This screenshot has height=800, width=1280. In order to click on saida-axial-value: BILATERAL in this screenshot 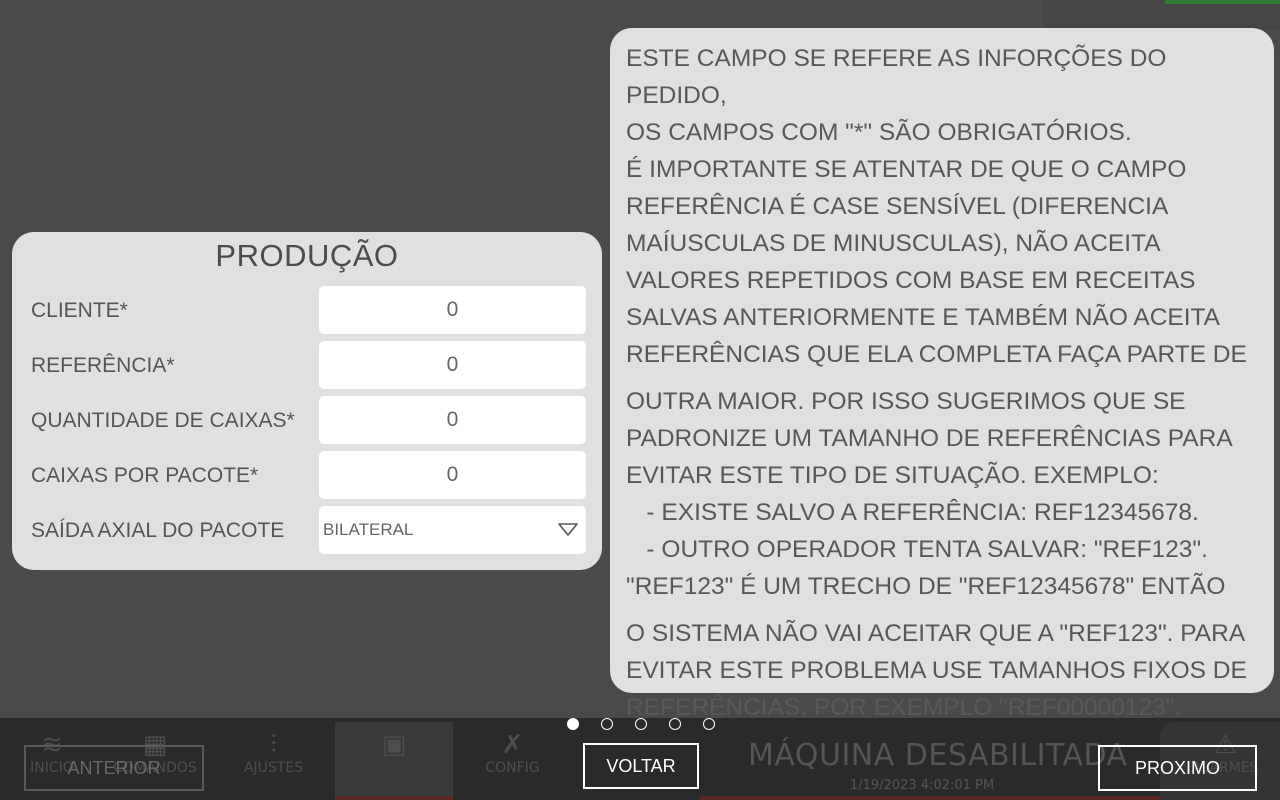, I will do `click(368, 529)`.